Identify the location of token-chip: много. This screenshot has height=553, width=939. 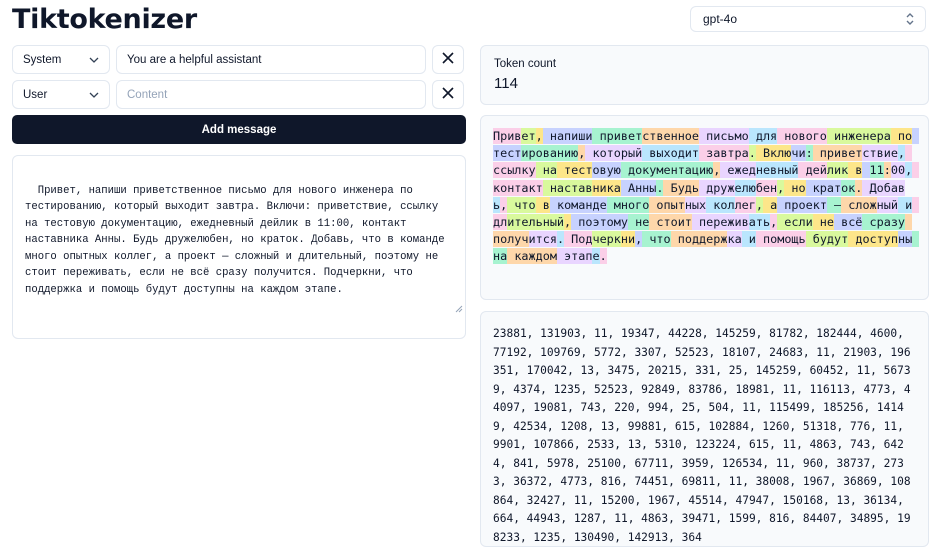
(628, 204).